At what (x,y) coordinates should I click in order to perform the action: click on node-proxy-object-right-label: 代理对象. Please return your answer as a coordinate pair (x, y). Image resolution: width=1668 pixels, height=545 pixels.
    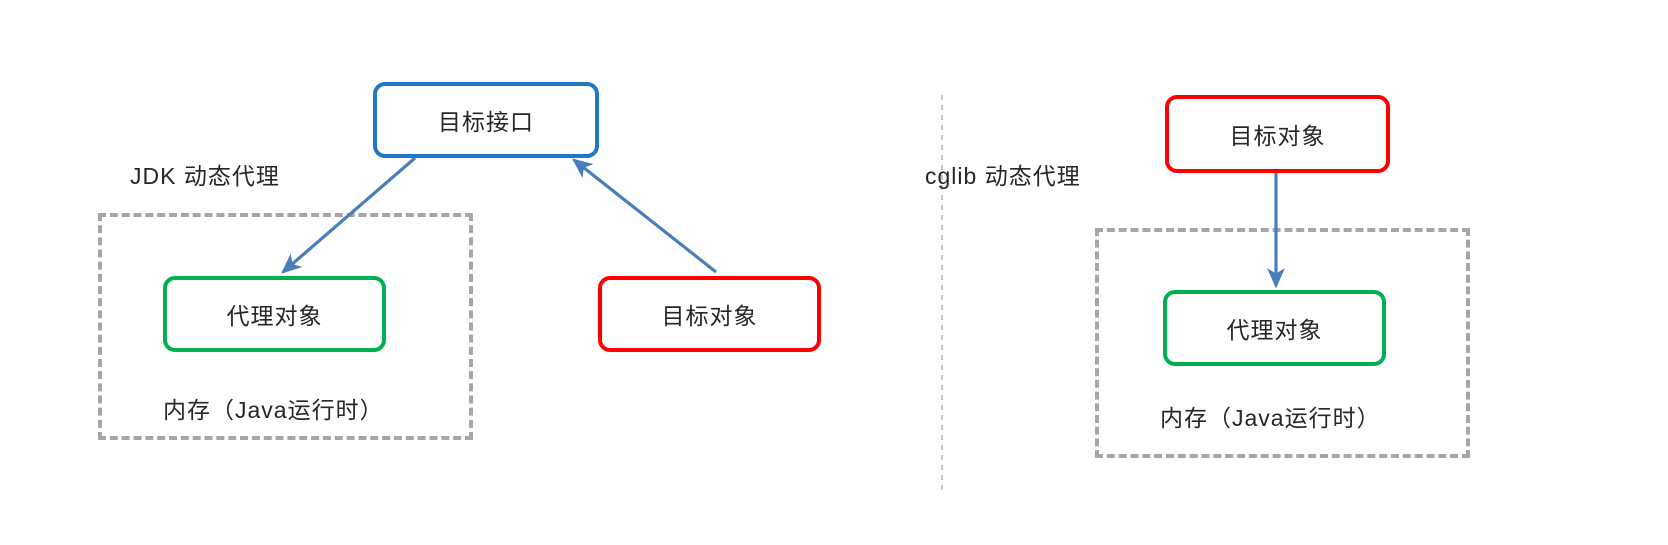
    Looking at the image, I should click on (1274, 330).